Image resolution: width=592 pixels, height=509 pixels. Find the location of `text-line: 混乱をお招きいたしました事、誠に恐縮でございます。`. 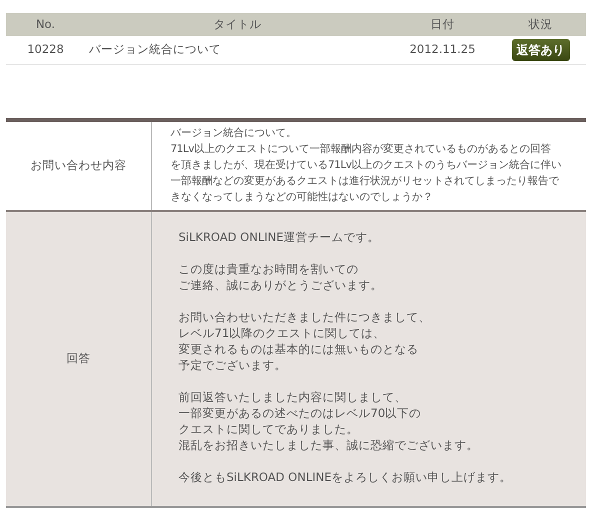

text-line: 混乱をお招きいたしました事、誠に恐縮でございます。 is located at coordinates (328, 444).